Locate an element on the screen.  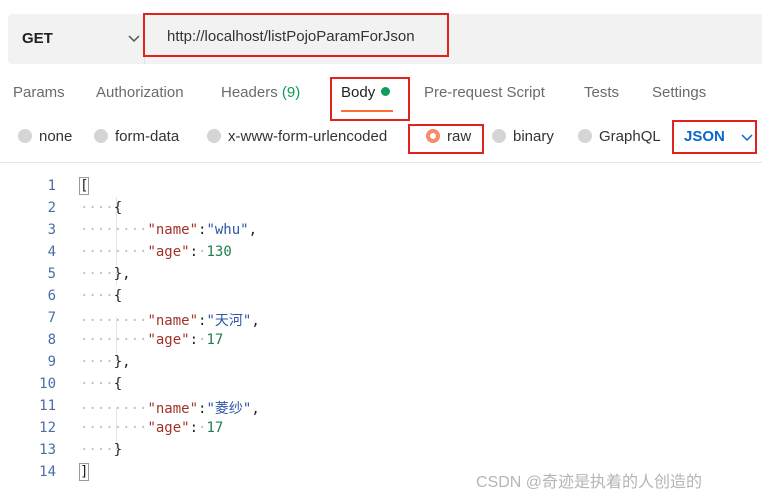
radio-button-selected-icon is located at coordinates (433, 136).